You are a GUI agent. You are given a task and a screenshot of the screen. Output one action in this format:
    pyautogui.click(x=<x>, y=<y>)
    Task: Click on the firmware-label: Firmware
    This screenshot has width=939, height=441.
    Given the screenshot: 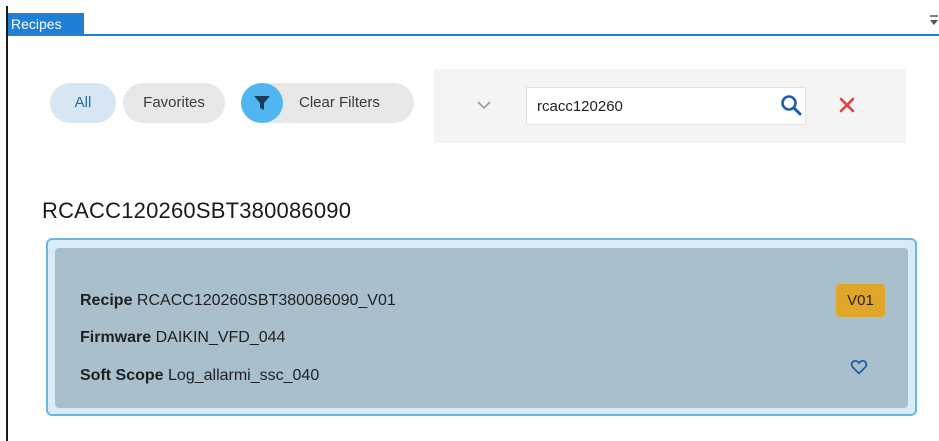 What is the action you would take?
    pyautogui.click(x=116, y=337)
    